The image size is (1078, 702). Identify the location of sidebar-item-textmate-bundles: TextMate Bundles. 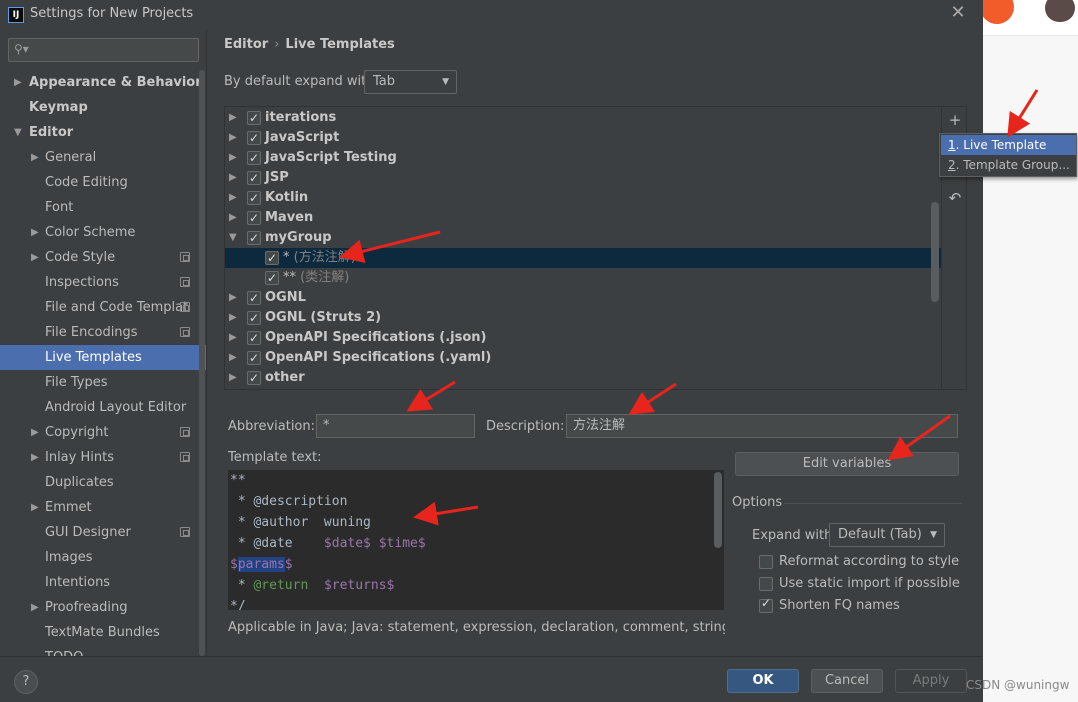
(103, 632).